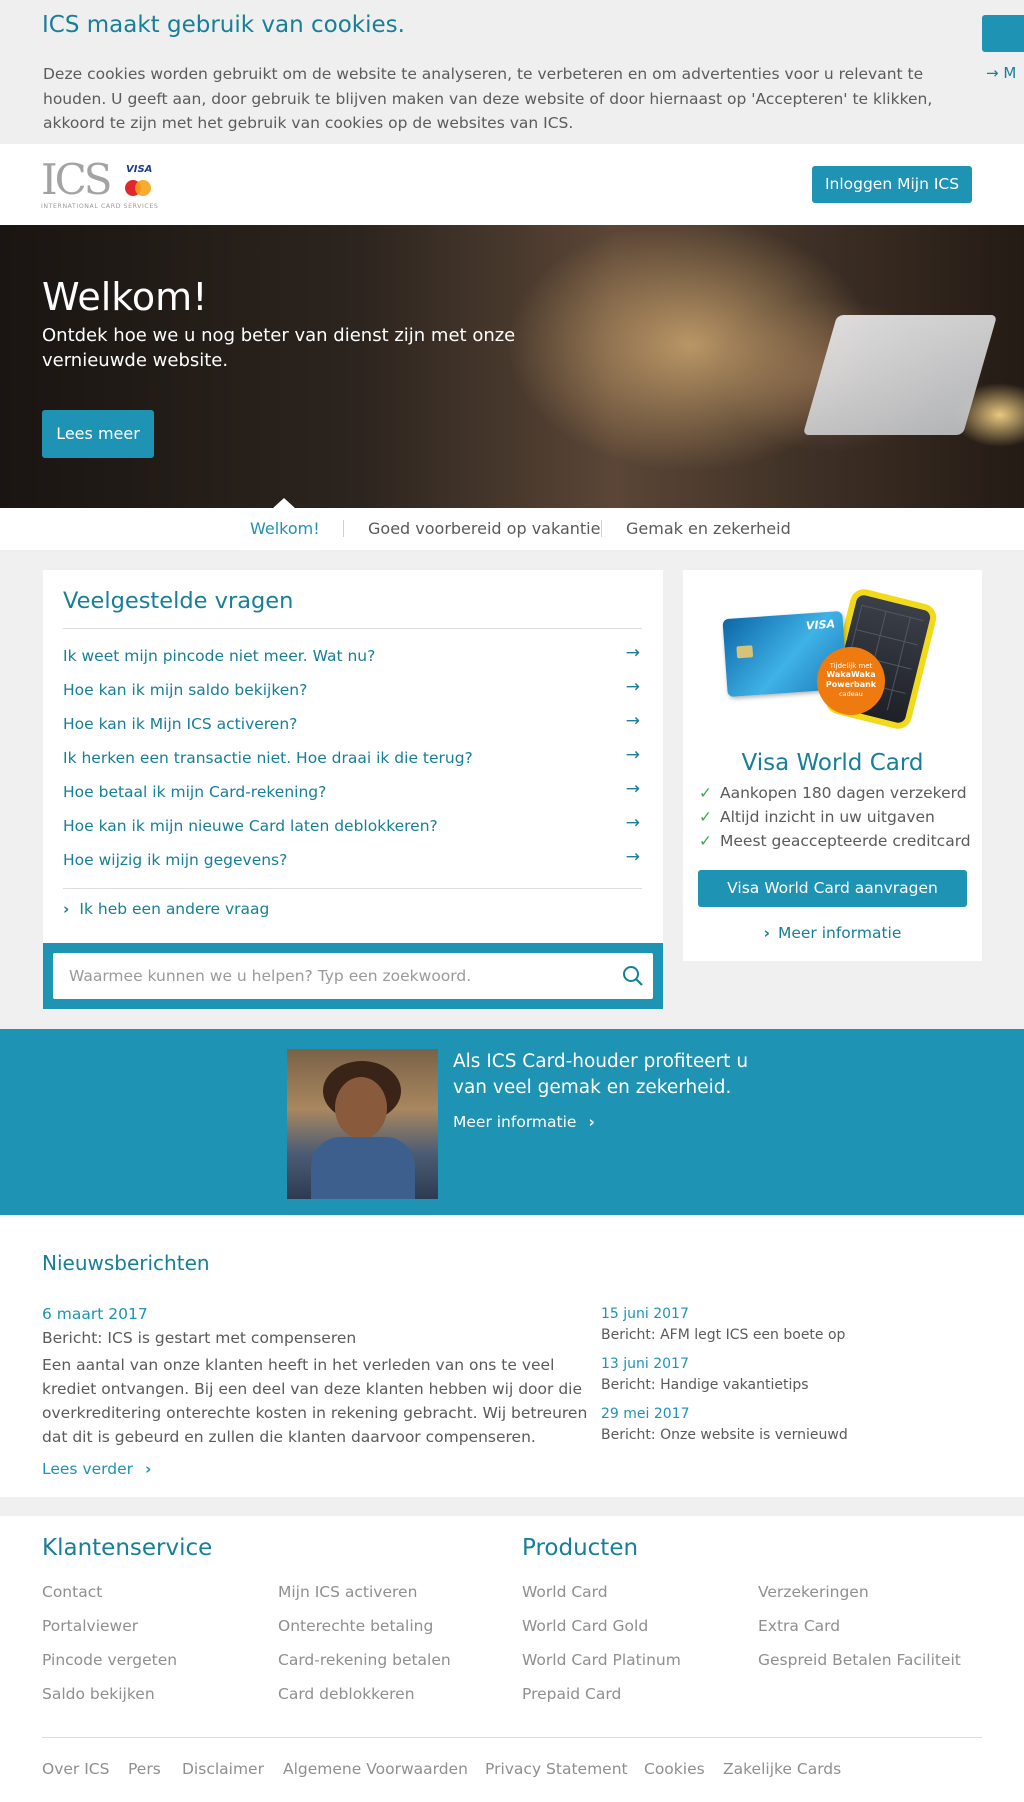  I want to click on bottom-link-zakelijke-cards: Zakelijke Cards, so click(782, 1769).